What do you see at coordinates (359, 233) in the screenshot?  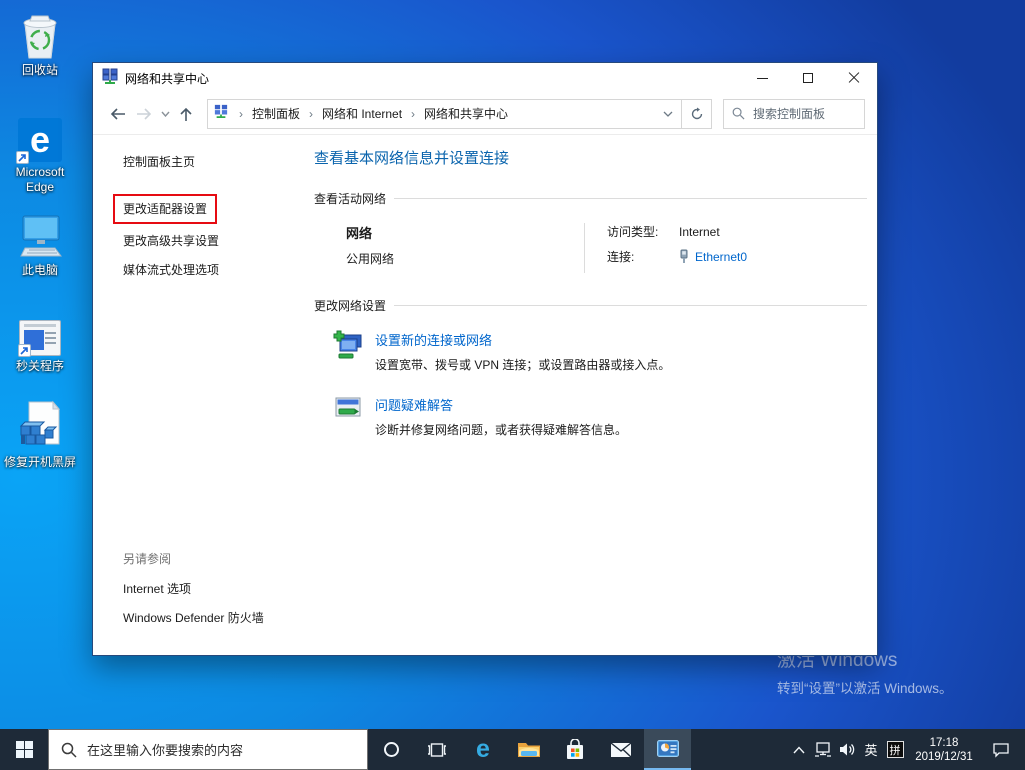 I see `network-name: 网络` at bounding box center [359, 233].